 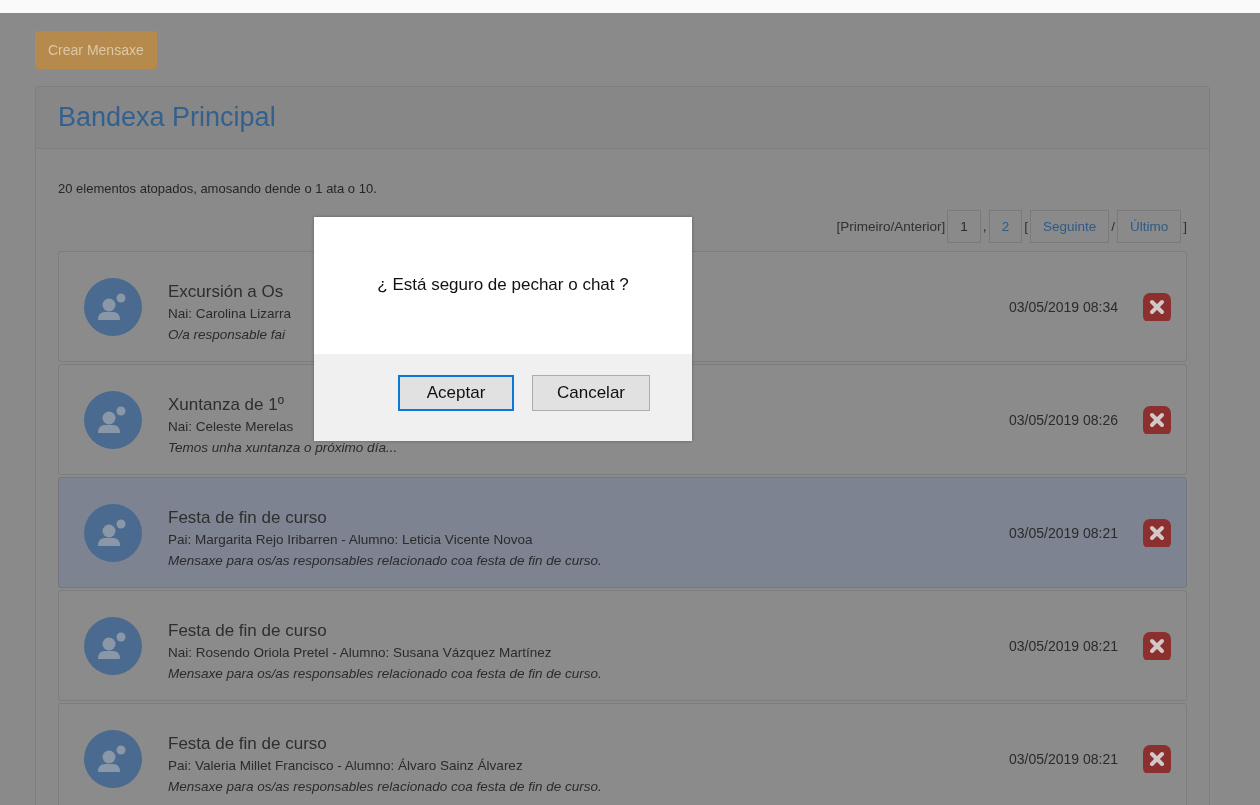 I want to click on message-date: 03/05/2019 08:34, so click(x=1063, y=306).